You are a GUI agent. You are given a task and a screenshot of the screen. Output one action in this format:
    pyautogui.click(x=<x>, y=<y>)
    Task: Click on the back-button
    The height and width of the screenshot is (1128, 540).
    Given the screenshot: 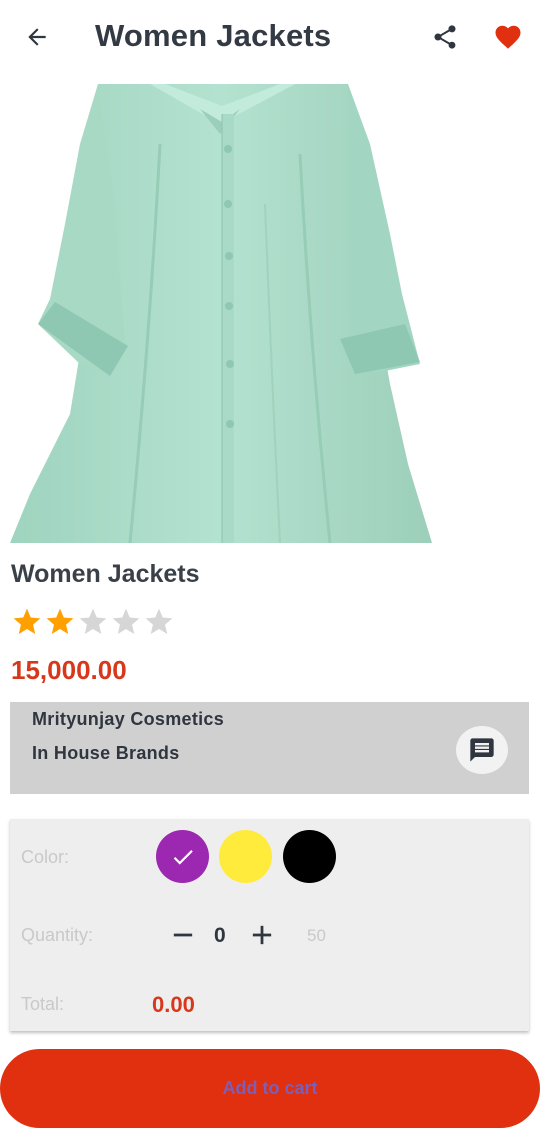 What is the action you would take?
    pyautogui.click(x=37, y=37)
    